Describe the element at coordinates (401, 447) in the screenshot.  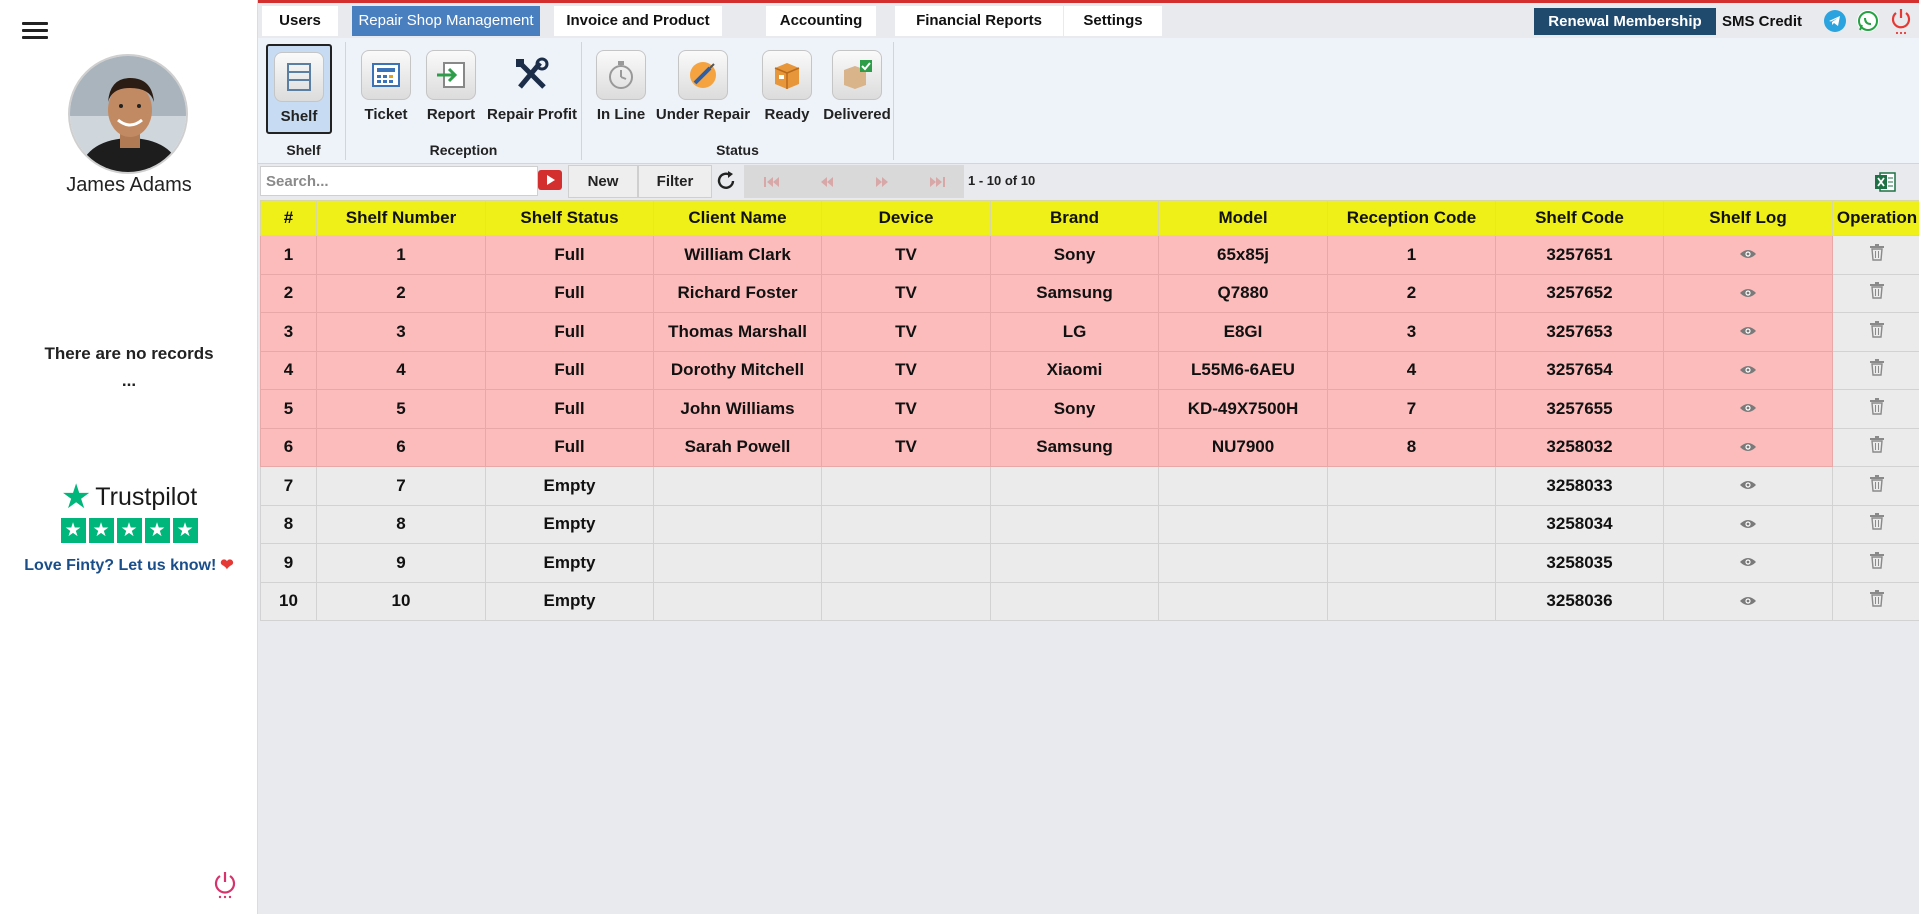
I see `shelf-number-cell: 6` at that location.